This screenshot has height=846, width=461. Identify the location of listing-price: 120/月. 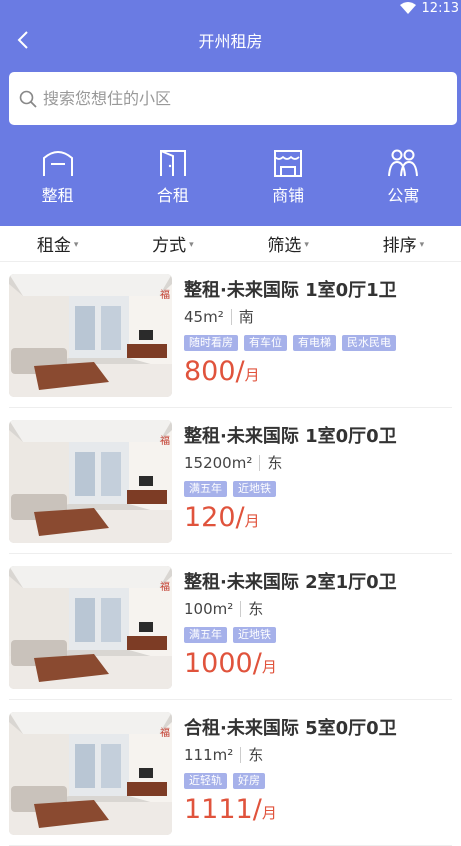
(222, 517).